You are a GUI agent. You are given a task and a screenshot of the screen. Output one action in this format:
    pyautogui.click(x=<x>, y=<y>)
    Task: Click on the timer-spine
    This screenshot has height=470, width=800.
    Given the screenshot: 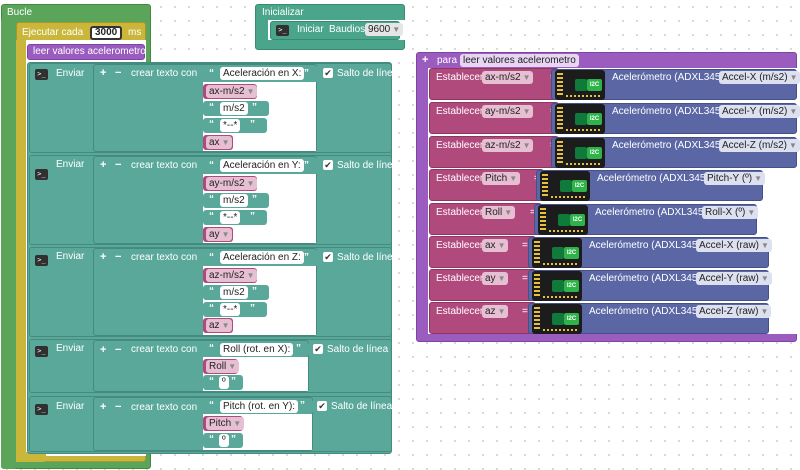 What is the action you would take?
    pyautogui.click(x=21, y=251)
    